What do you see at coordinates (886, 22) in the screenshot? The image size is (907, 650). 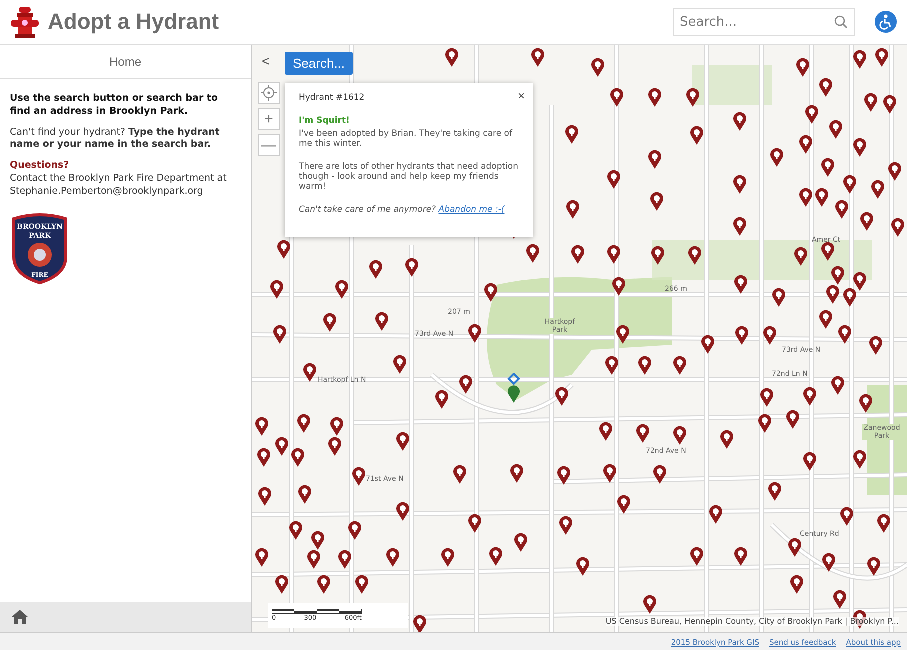 I see `accessibility-icon` at bounding box center [886, 22].